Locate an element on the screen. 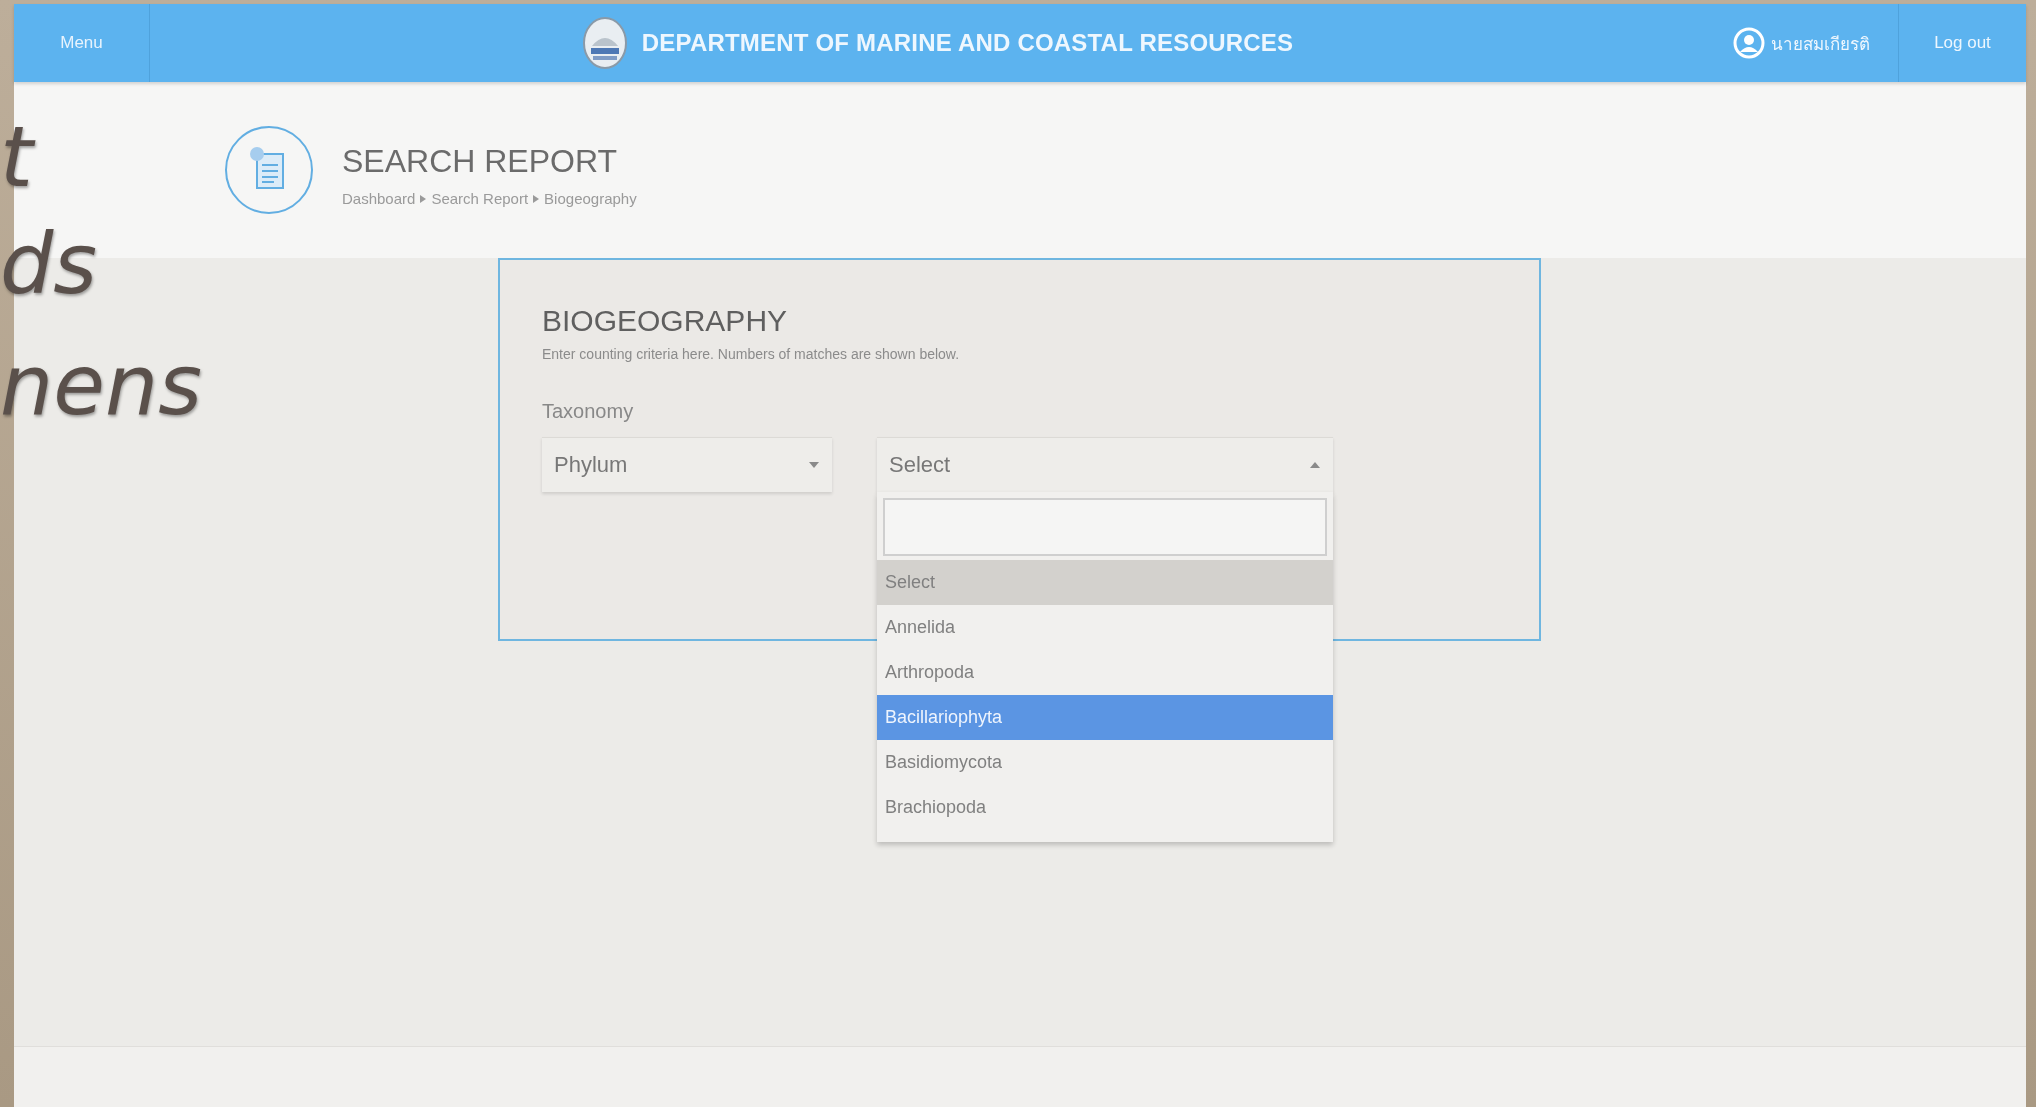 The image size is (2036, 1107). card-description: Enter counting criteria here. Numbers of matches are shown below. is located at coordinates (751, 354).